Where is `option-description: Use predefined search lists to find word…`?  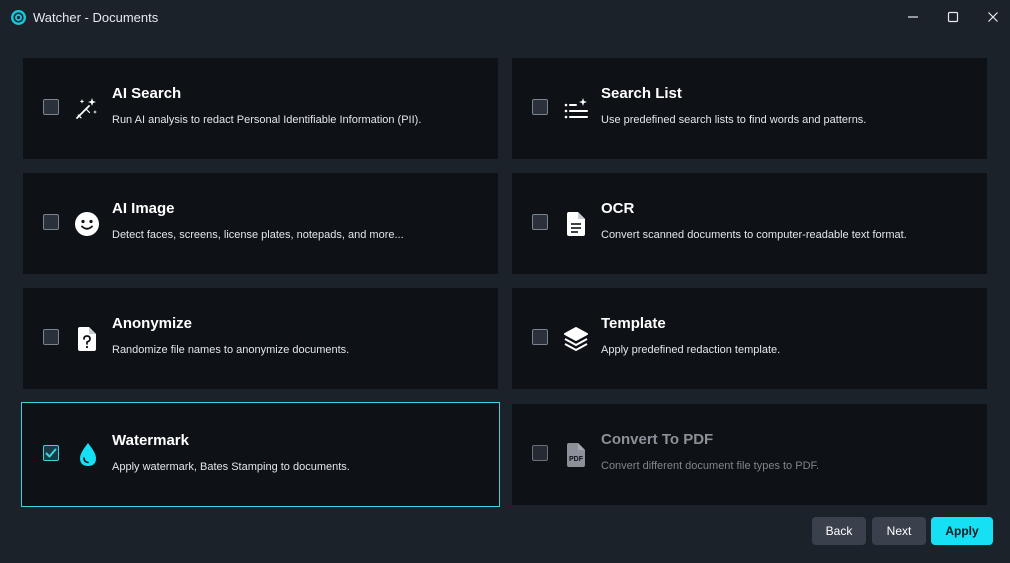 option-description: Use predefined search lists to find word… is located at coordinates (734, 120).